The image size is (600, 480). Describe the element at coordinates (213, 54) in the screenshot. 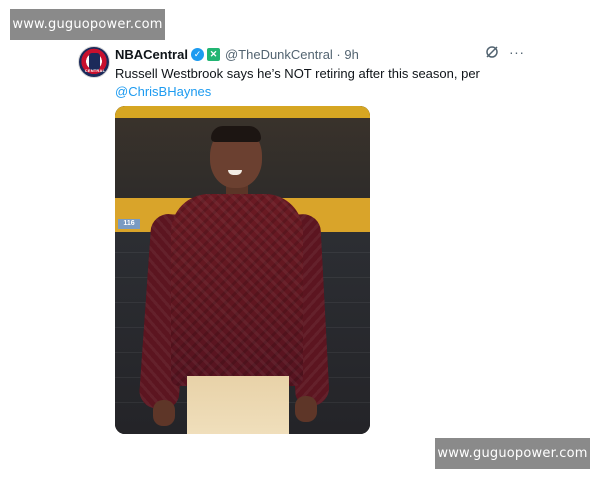

I see `affiliate-badge-icon: ✕` at that location.